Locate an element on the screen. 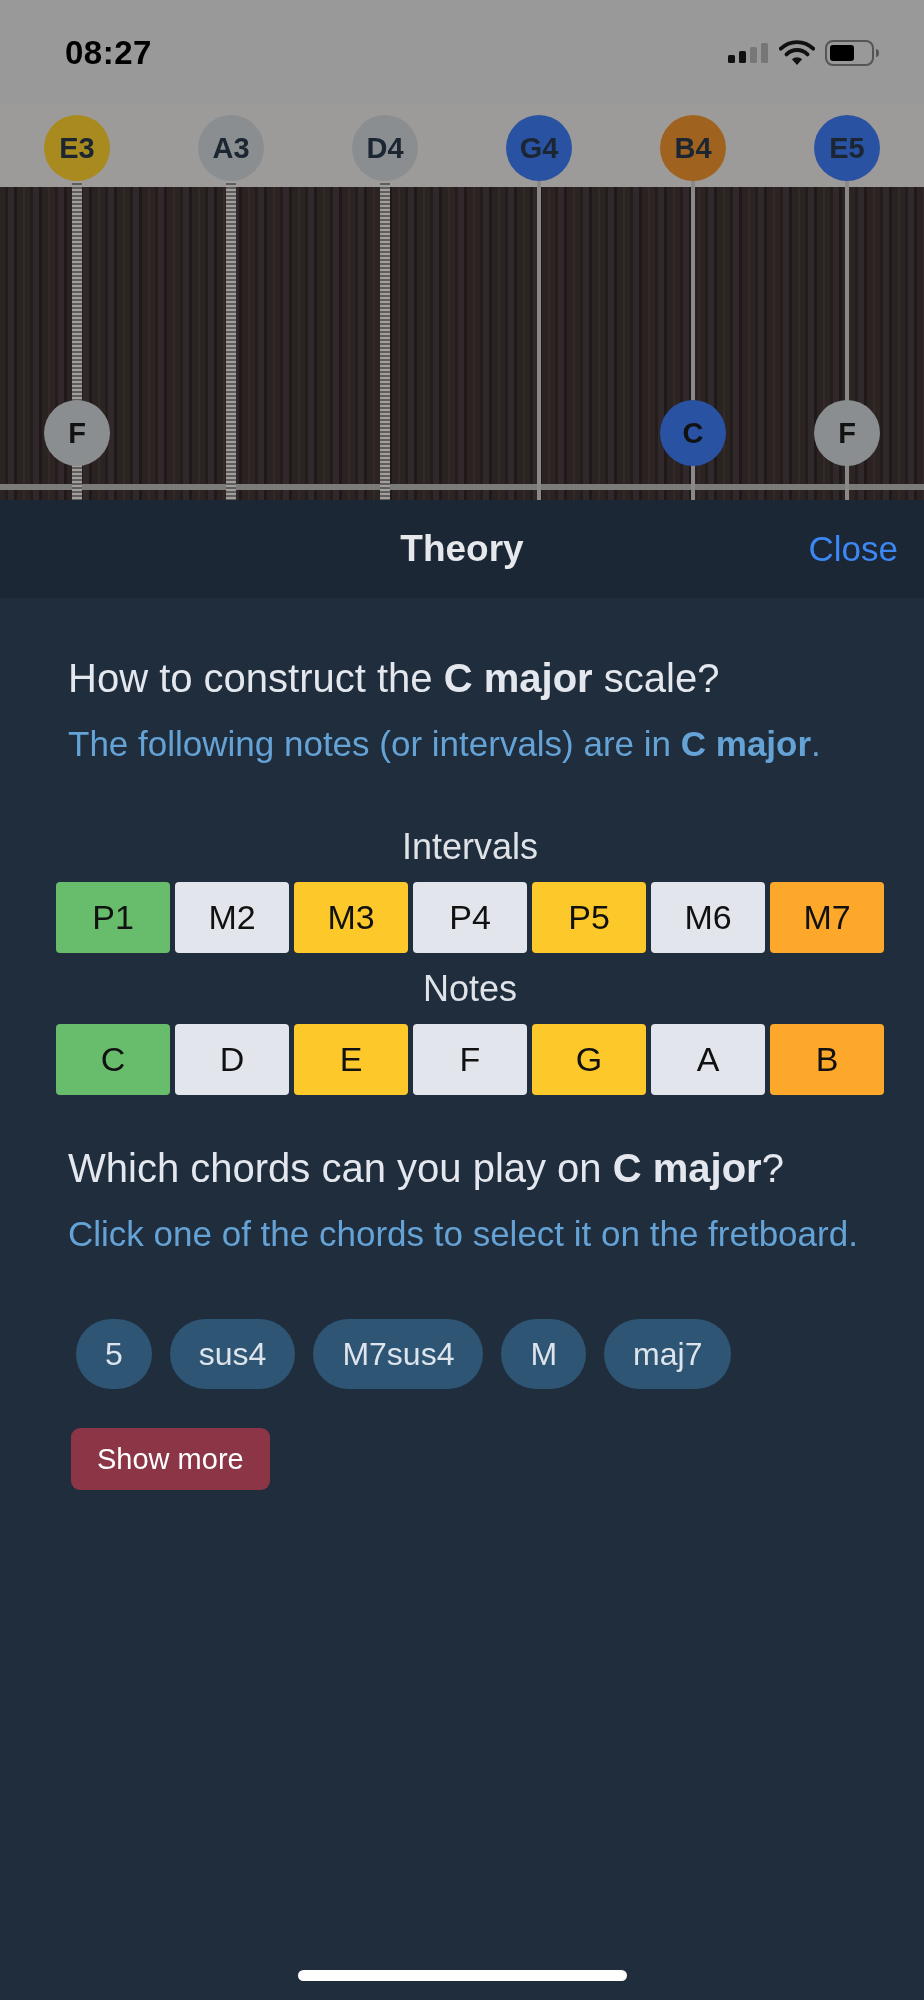 This screenshot has height=2000, width=924. close-button: Close is located at coordinates (853, 549).